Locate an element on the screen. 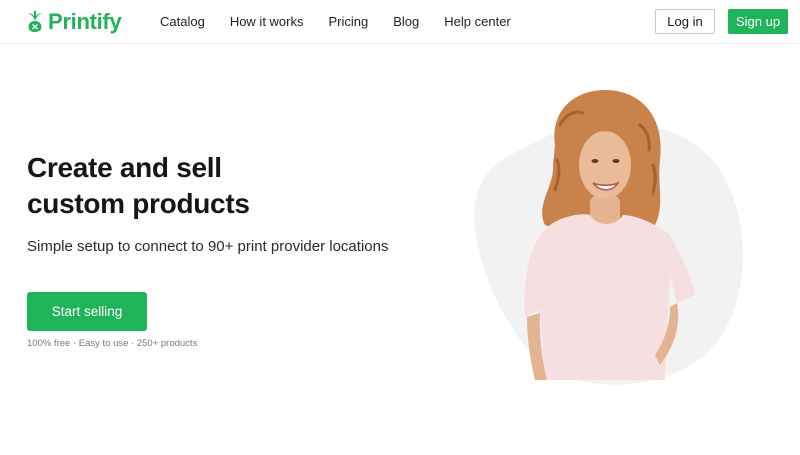 The image size is (800, 455). hero-title: Create and sell custom products is located at coordinates (192, 186).